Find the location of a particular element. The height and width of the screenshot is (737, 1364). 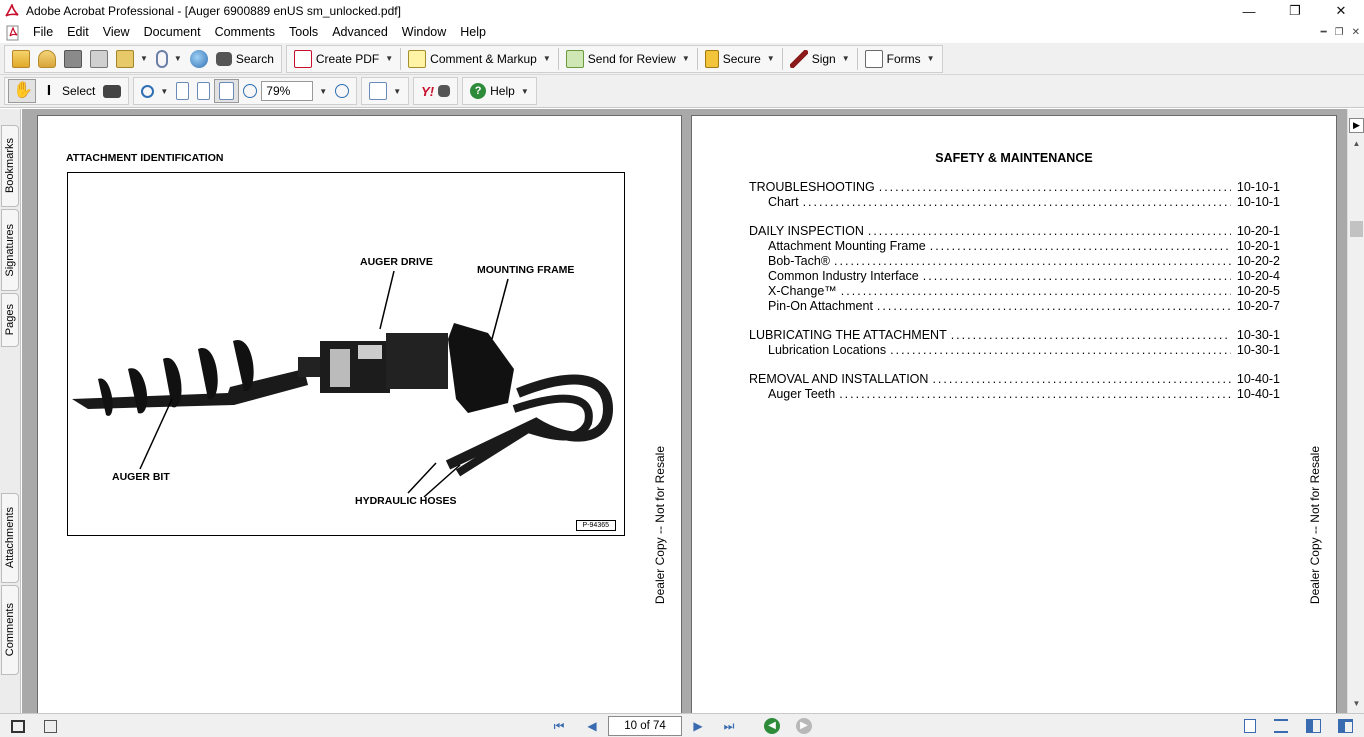

maximize-button: ❐ is located at coordinates (1295, 11).